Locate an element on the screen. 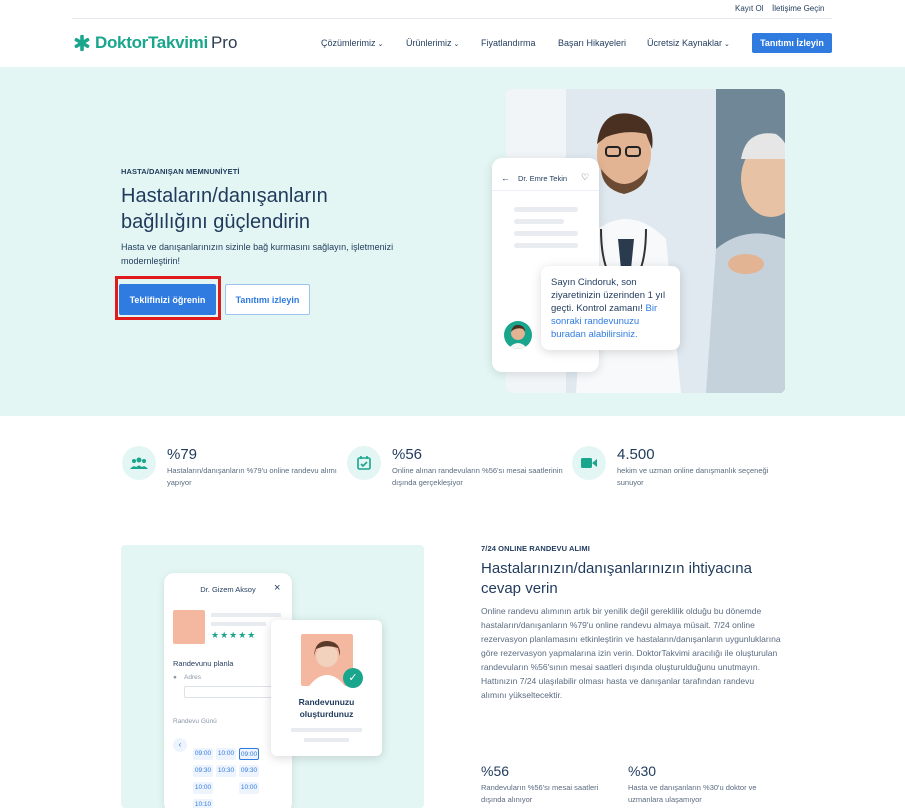  nav-item-label: Başarı Hikayeleri is located at coordinates (592, 43).